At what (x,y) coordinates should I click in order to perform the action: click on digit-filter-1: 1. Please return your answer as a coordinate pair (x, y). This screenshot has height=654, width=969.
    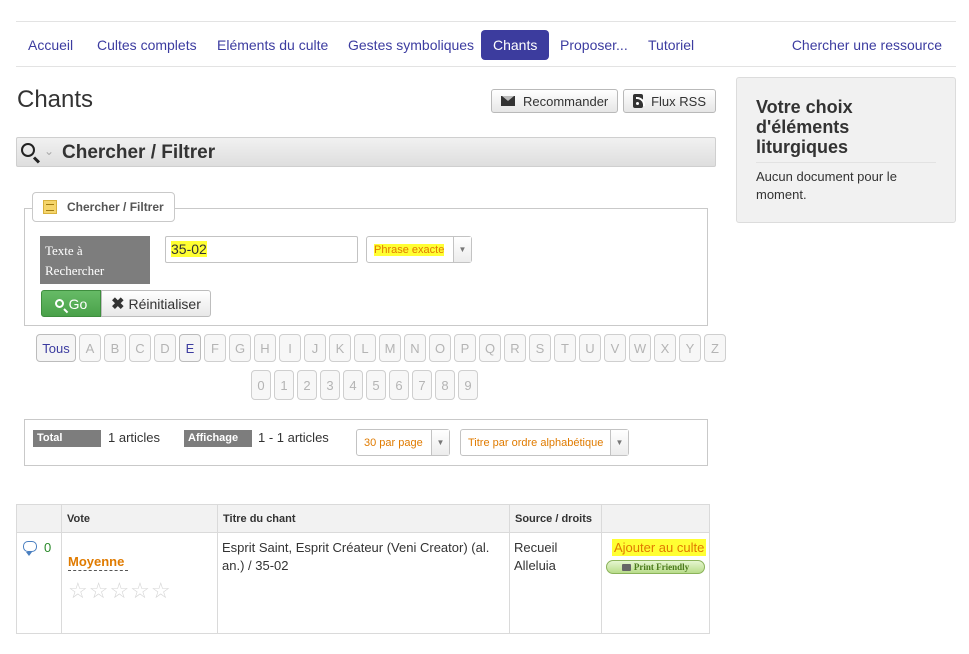
    Looking at the image, I should click on (284, 385).